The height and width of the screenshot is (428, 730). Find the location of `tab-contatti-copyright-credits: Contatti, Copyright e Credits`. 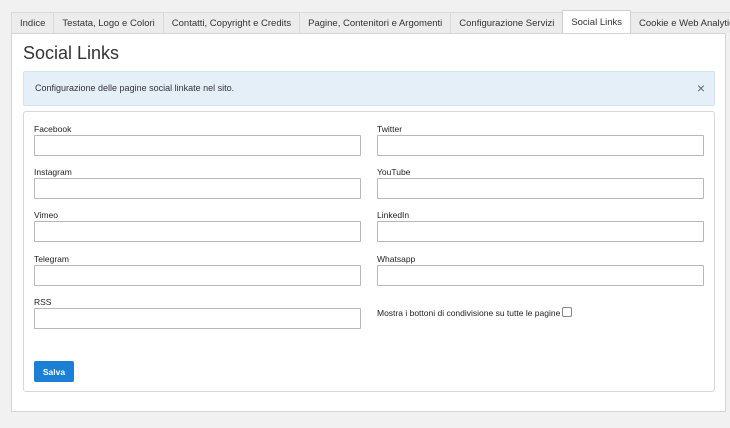

tab-contatti-copyright-credits: Contatti, Copyright e Credits is located at coordinates (231, 22).